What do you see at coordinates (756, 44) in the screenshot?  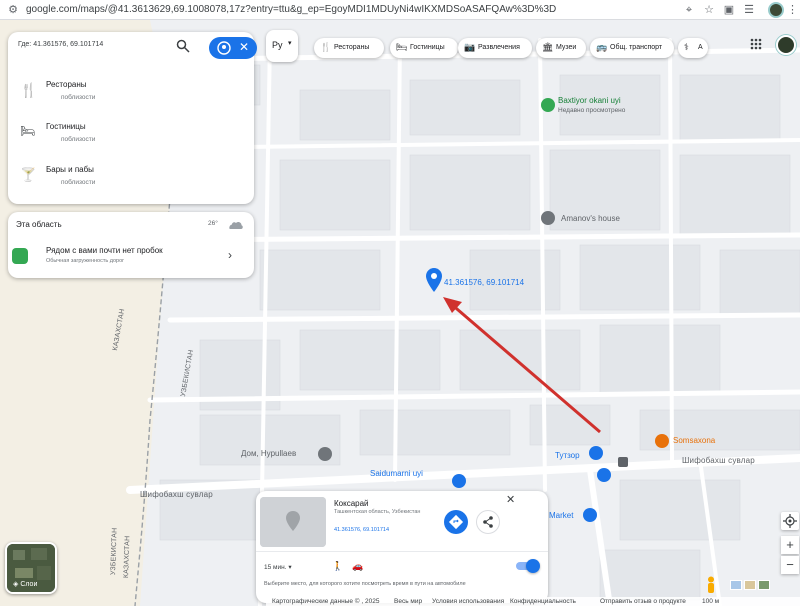 I see `apps-grid-icon` at bounding box center [756, 44].